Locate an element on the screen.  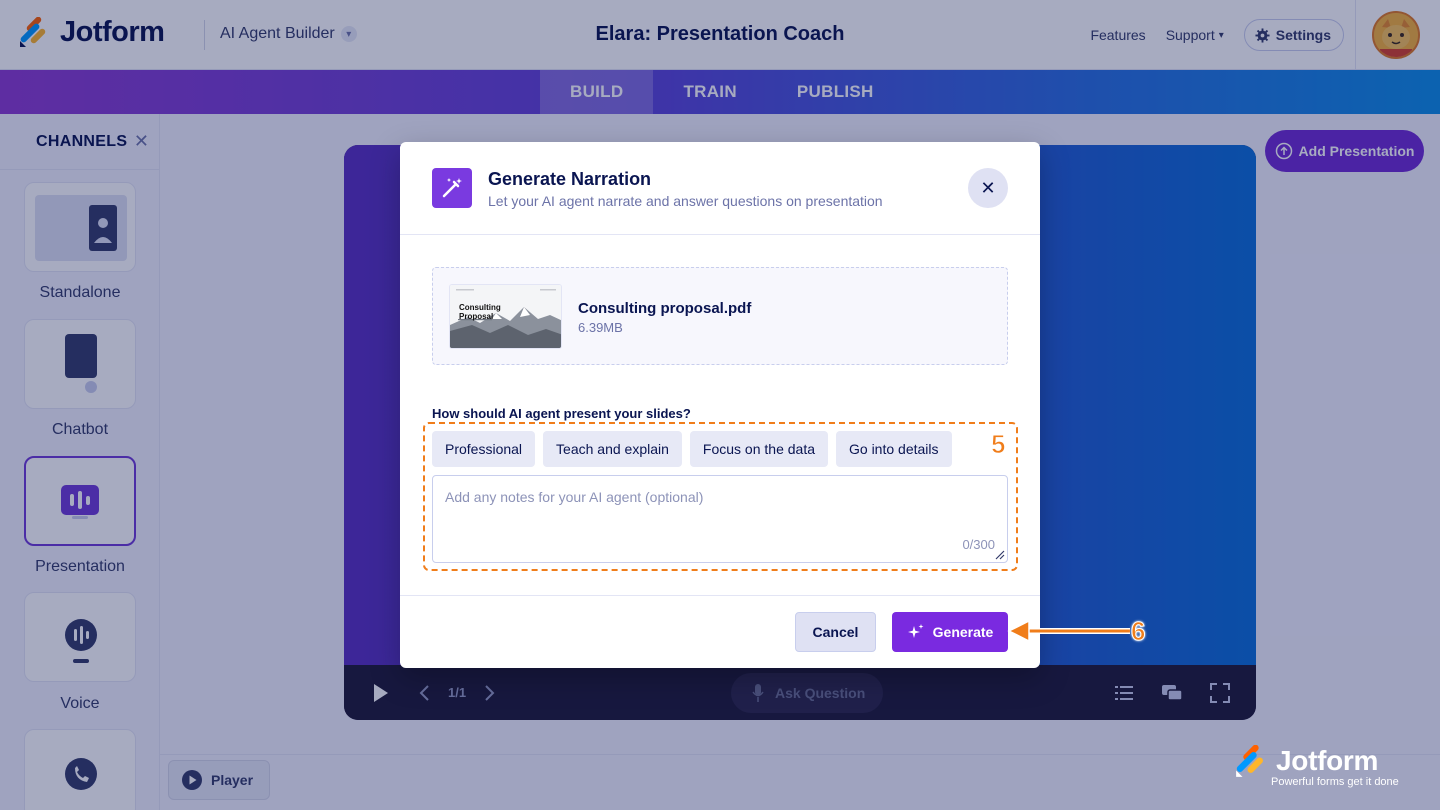
close-dialog-button: ✕ is located at coordinates (988, 188).